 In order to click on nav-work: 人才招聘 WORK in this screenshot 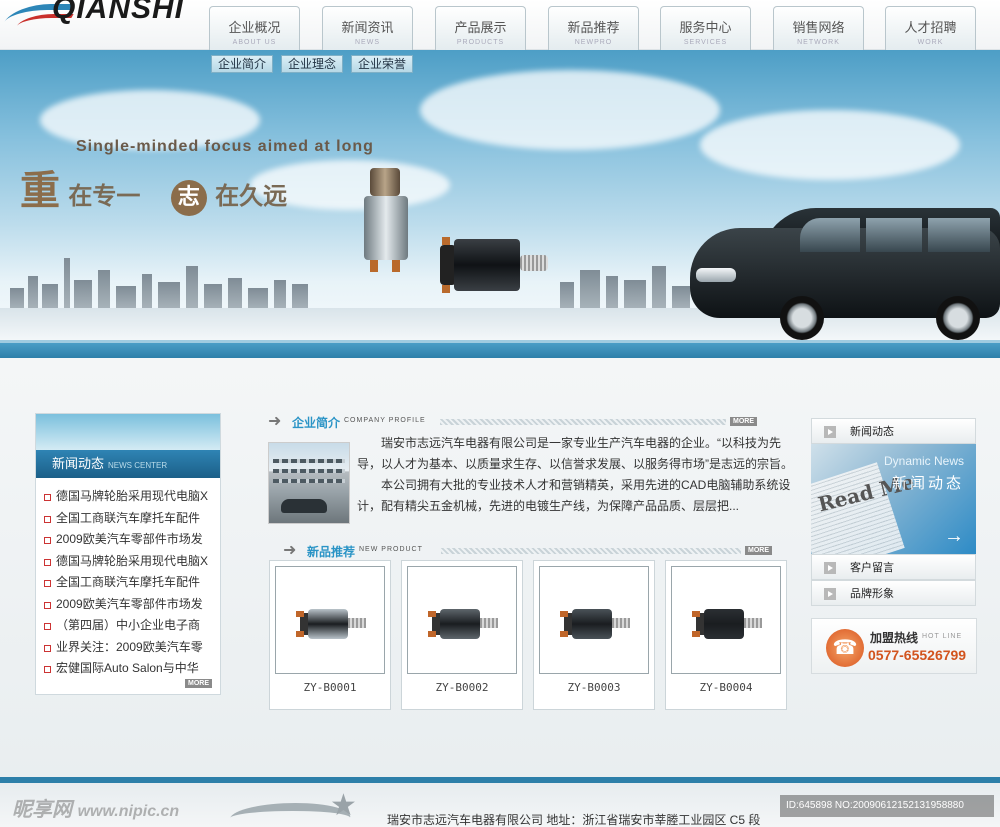, I will do `click(930, 28)`.